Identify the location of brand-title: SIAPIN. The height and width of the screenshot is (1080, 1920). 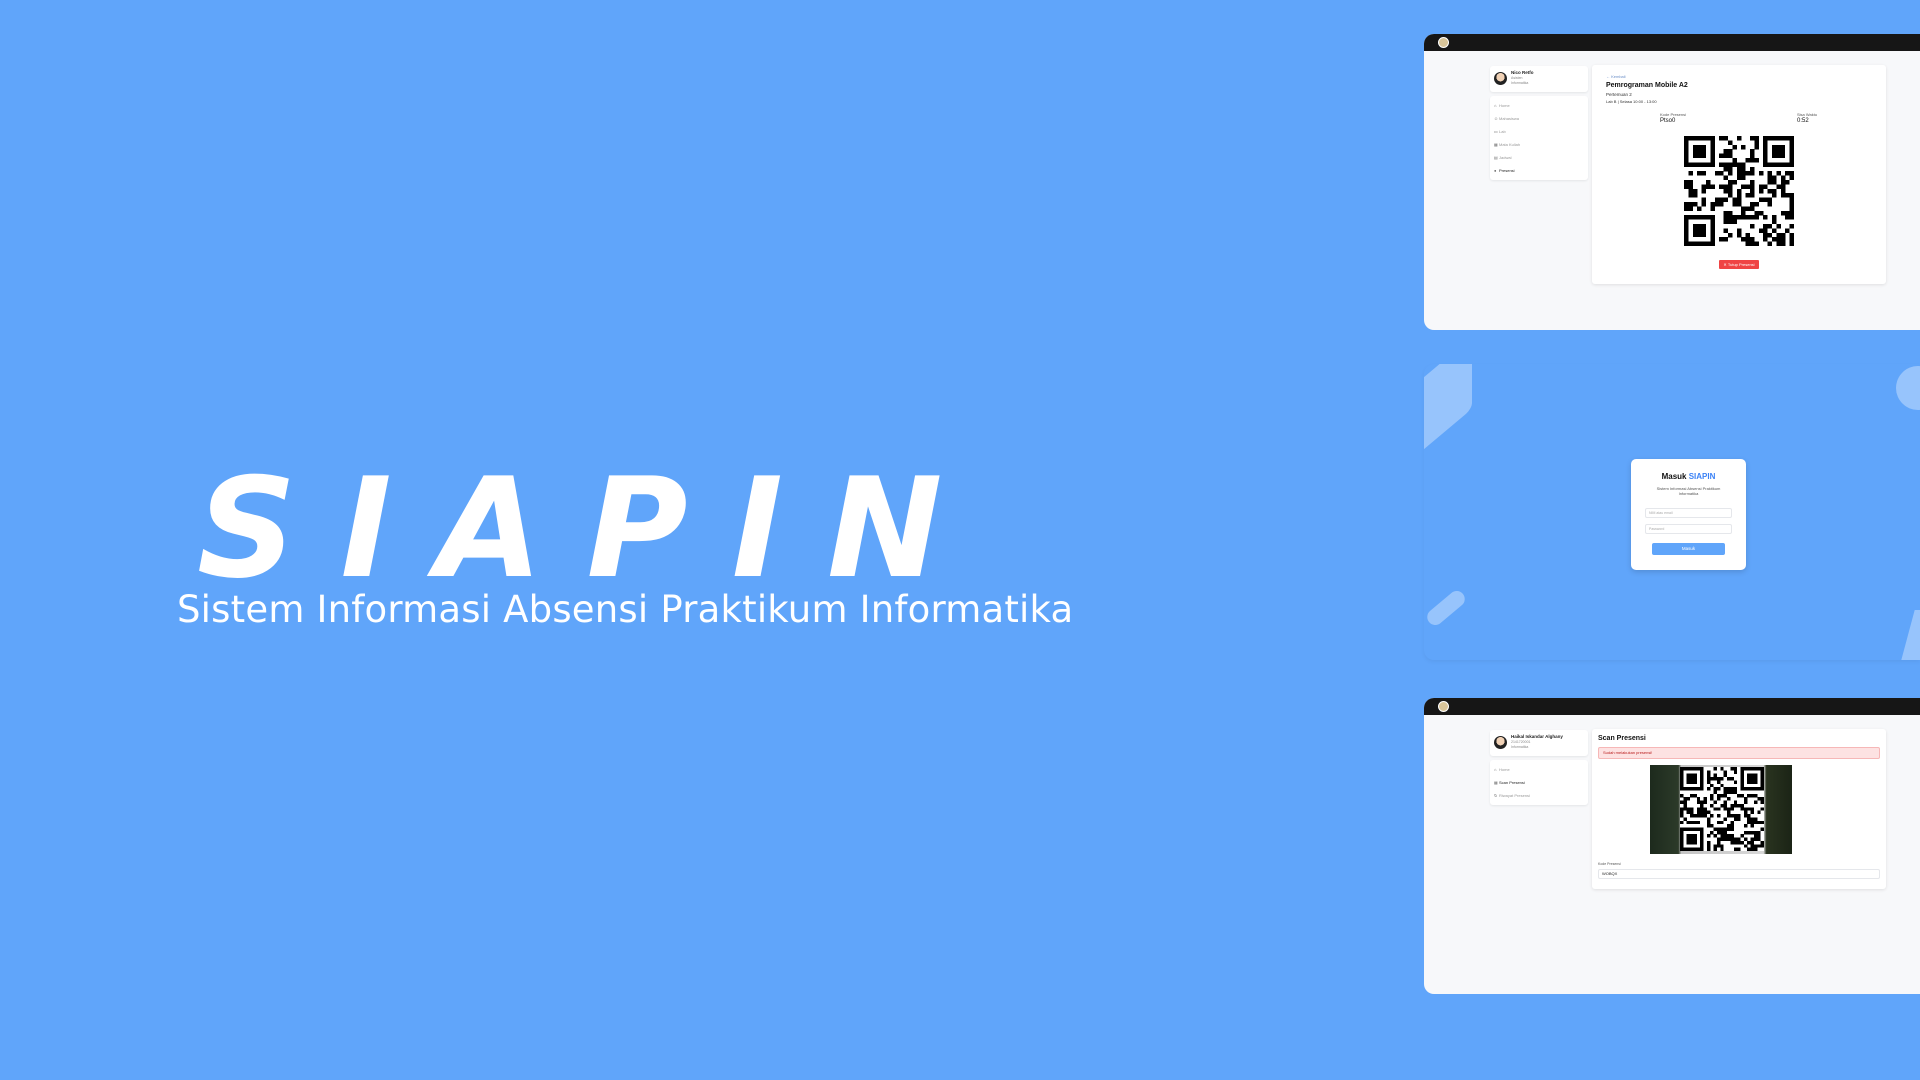
(592, 528).